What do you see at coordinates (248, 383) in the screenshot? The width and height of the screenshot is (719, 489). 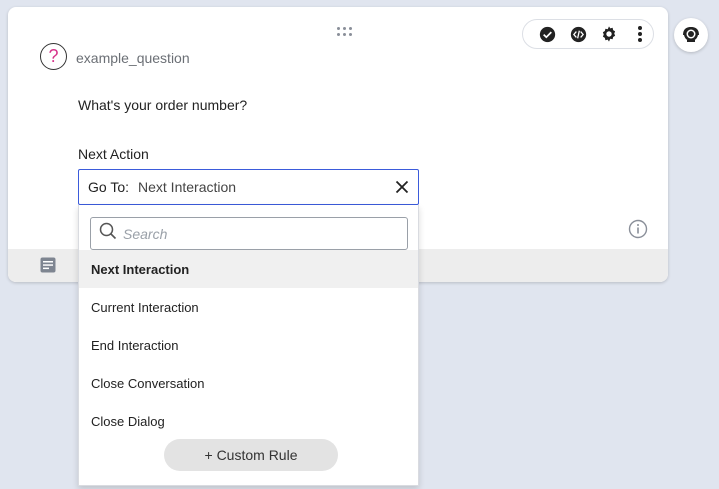 I see `option-close-conversation: Close Conversation` at bounding box center [248, 383].